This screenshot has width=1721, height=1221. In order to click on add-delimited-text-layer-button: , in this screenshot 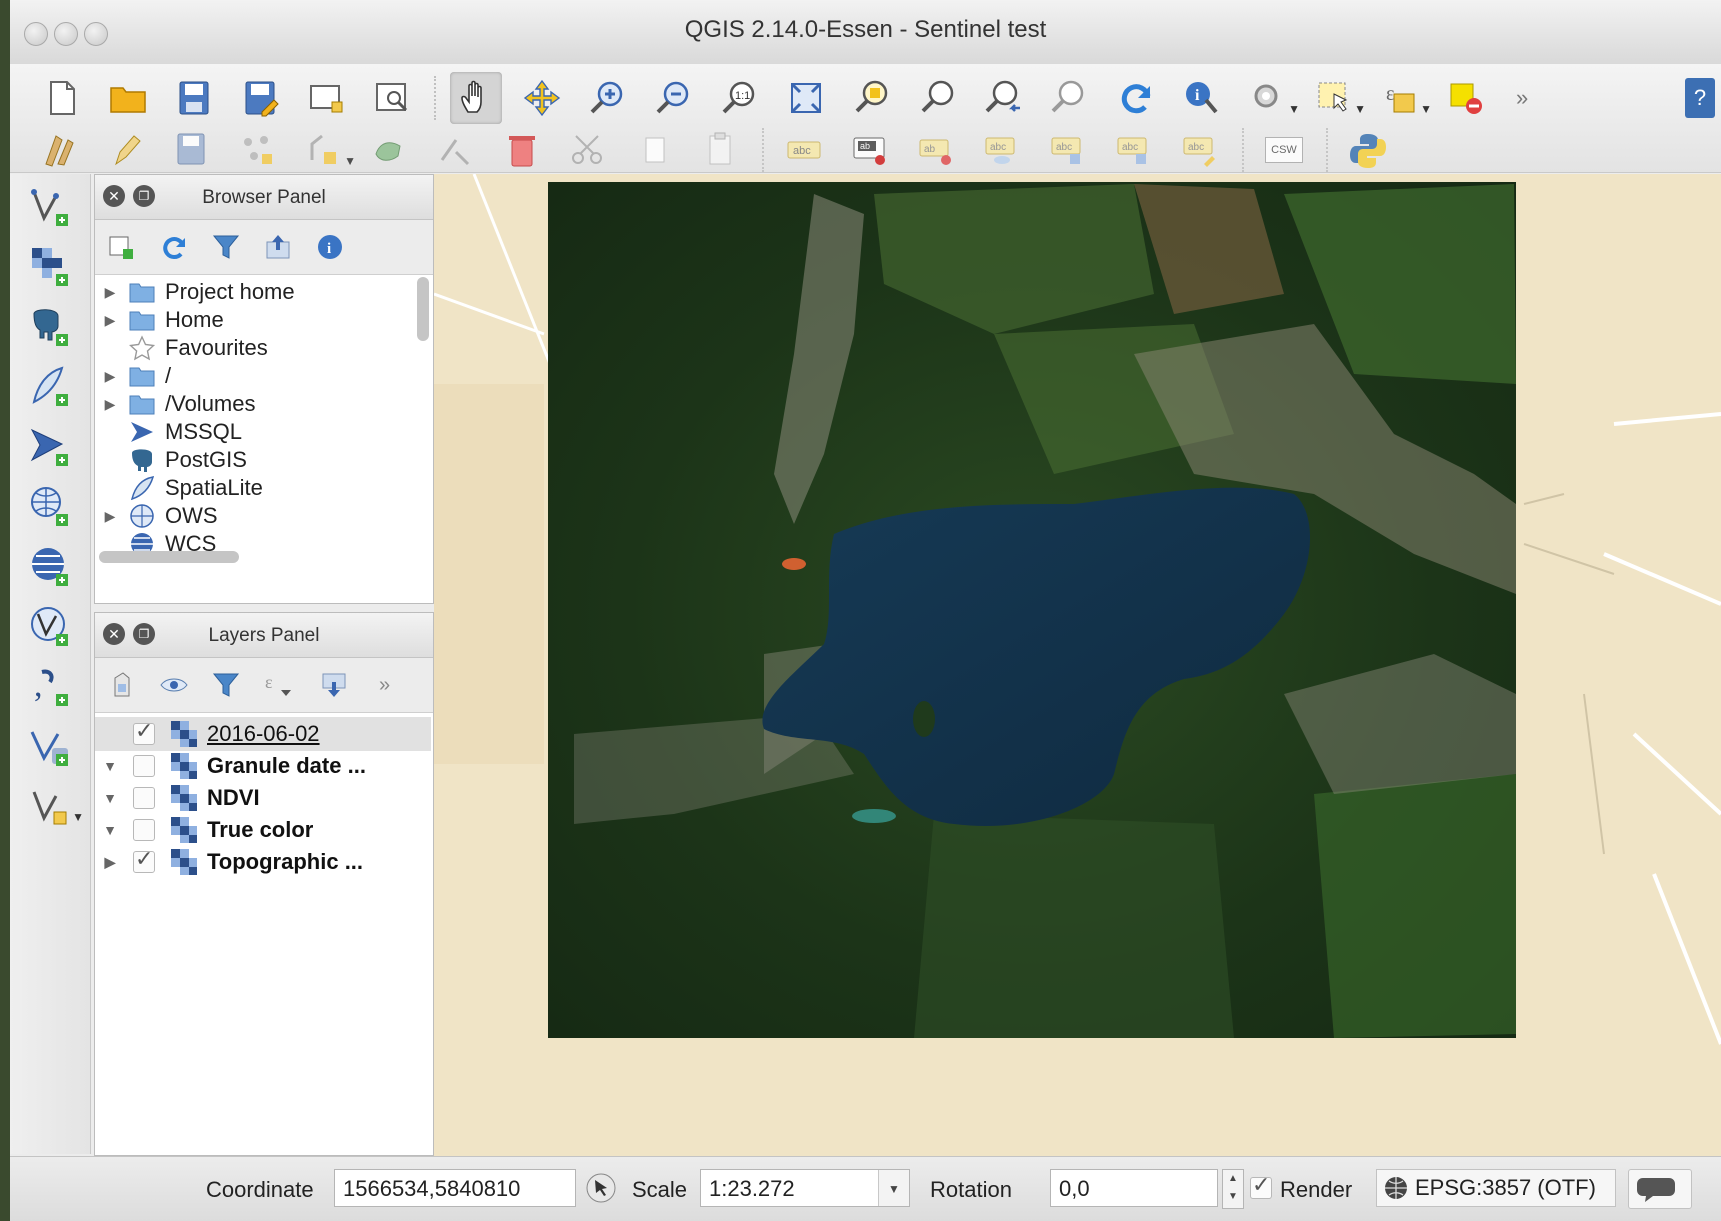, I will do `click(51, 687)`.